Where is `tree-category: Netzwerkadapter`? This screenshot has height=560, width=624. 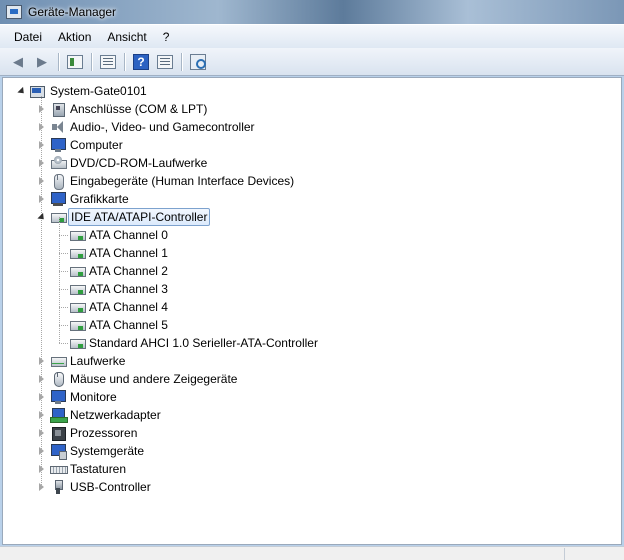 tree-category: Netzwerkadapter is located at coordinates (303, 415).